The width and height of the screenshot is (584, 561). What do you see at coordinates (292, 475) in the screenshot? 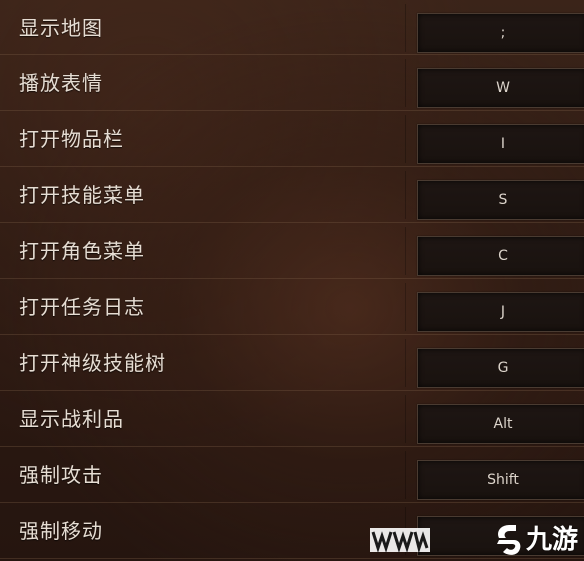
I see `keybinding-row-force-attack: 强制攻击 Shift` at bounding box center [292, 475].